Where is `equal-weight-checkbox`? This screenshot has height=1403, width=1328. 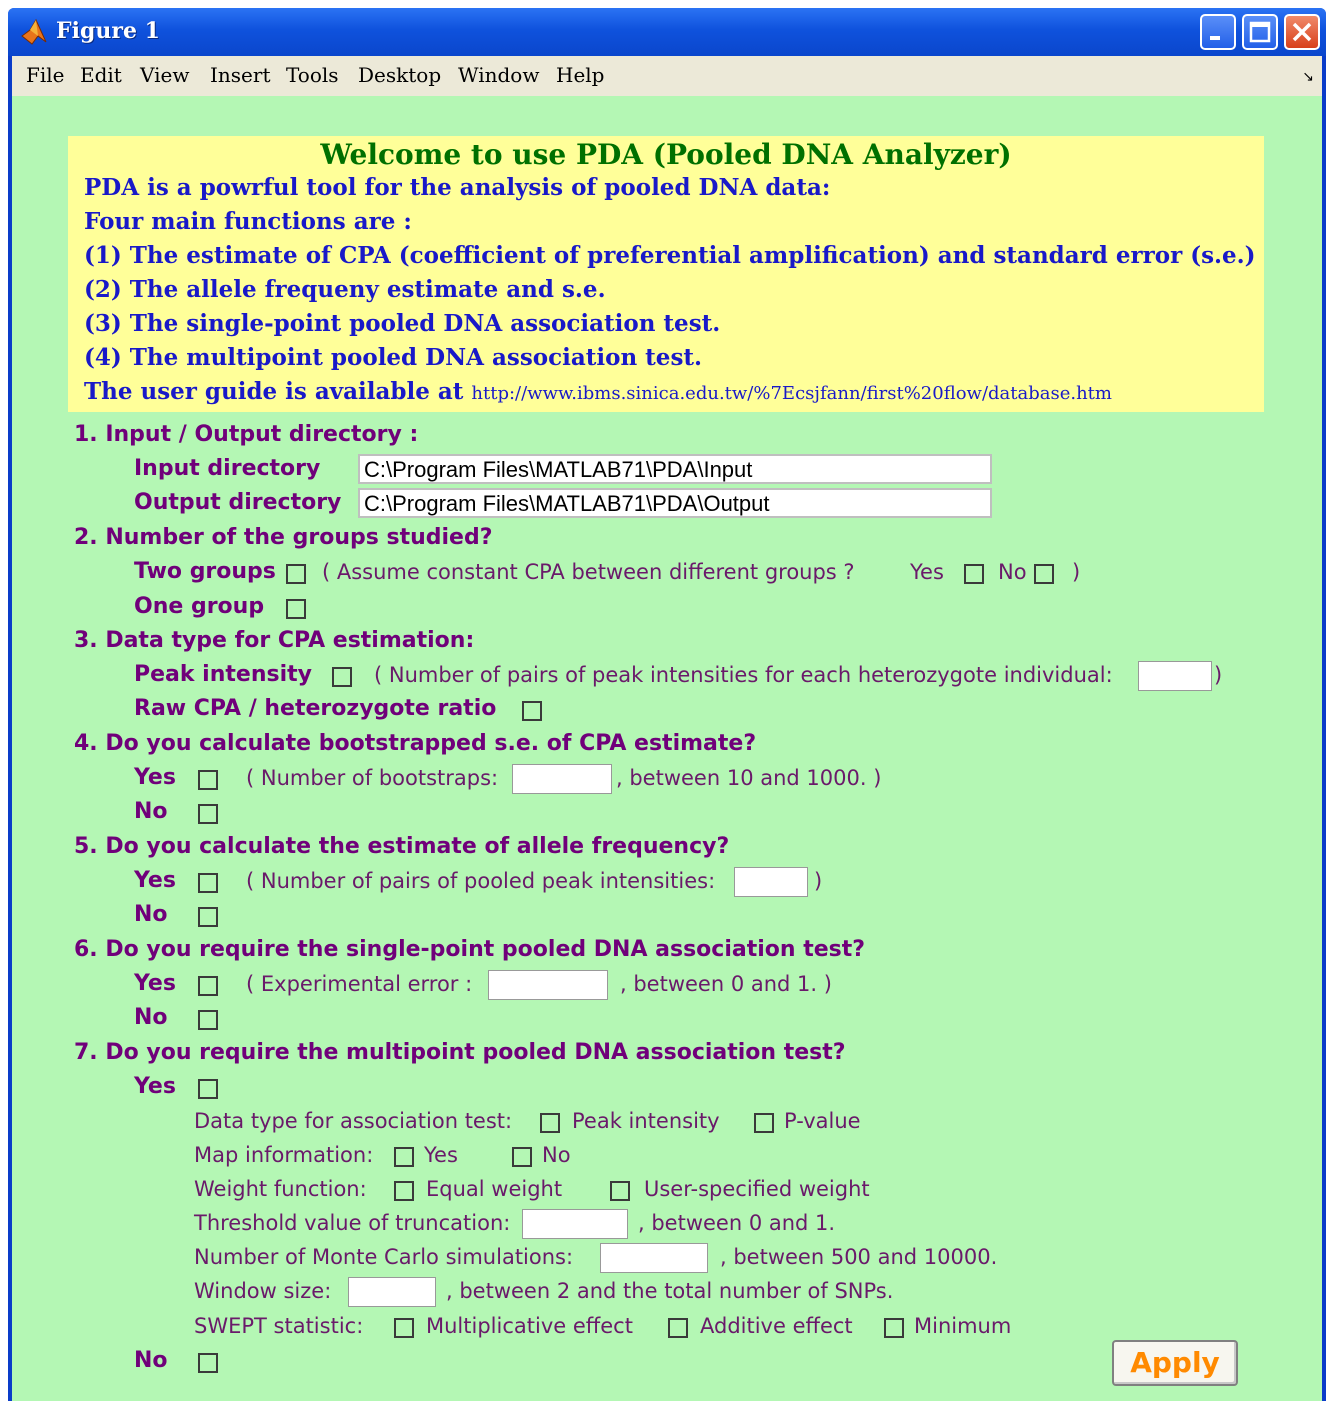
equal-weight-checkbox is located at coordinates (404, 1191).